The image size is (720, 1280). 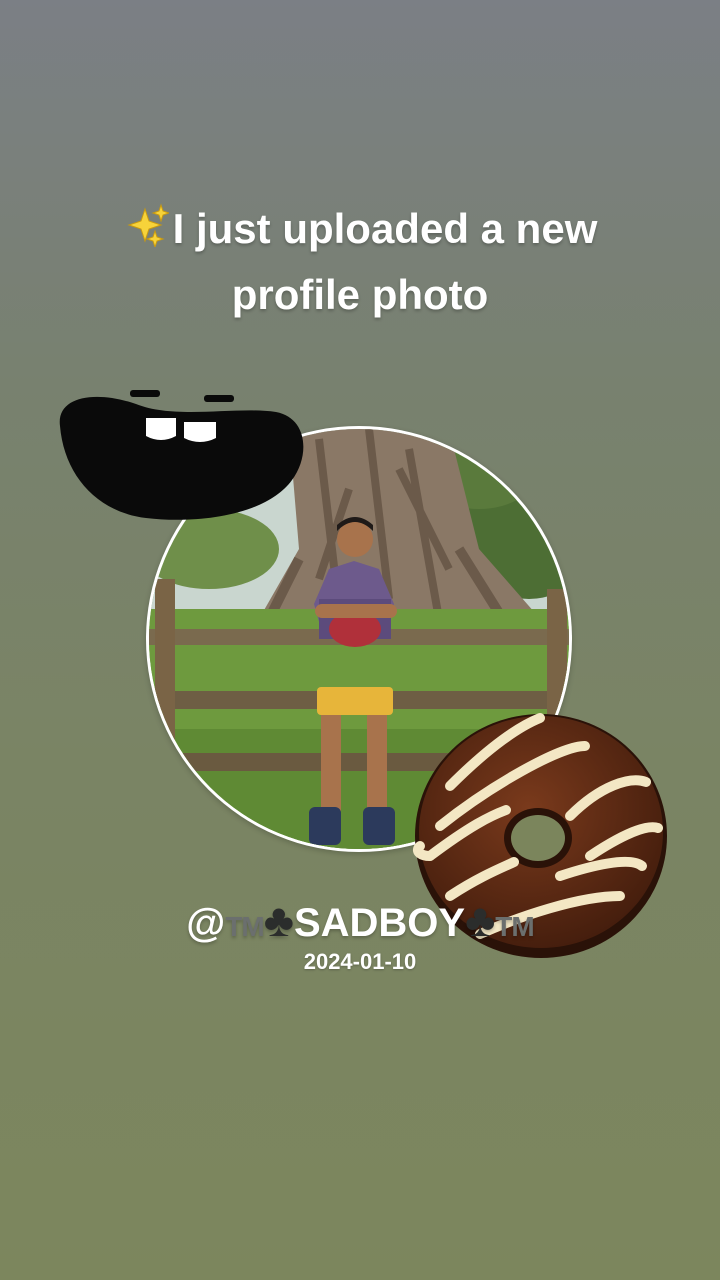 What do you see at coordinates (360, 961) in the screenshot?
I see `post-date: 2024-01-10` at bounding box center [360, 961].